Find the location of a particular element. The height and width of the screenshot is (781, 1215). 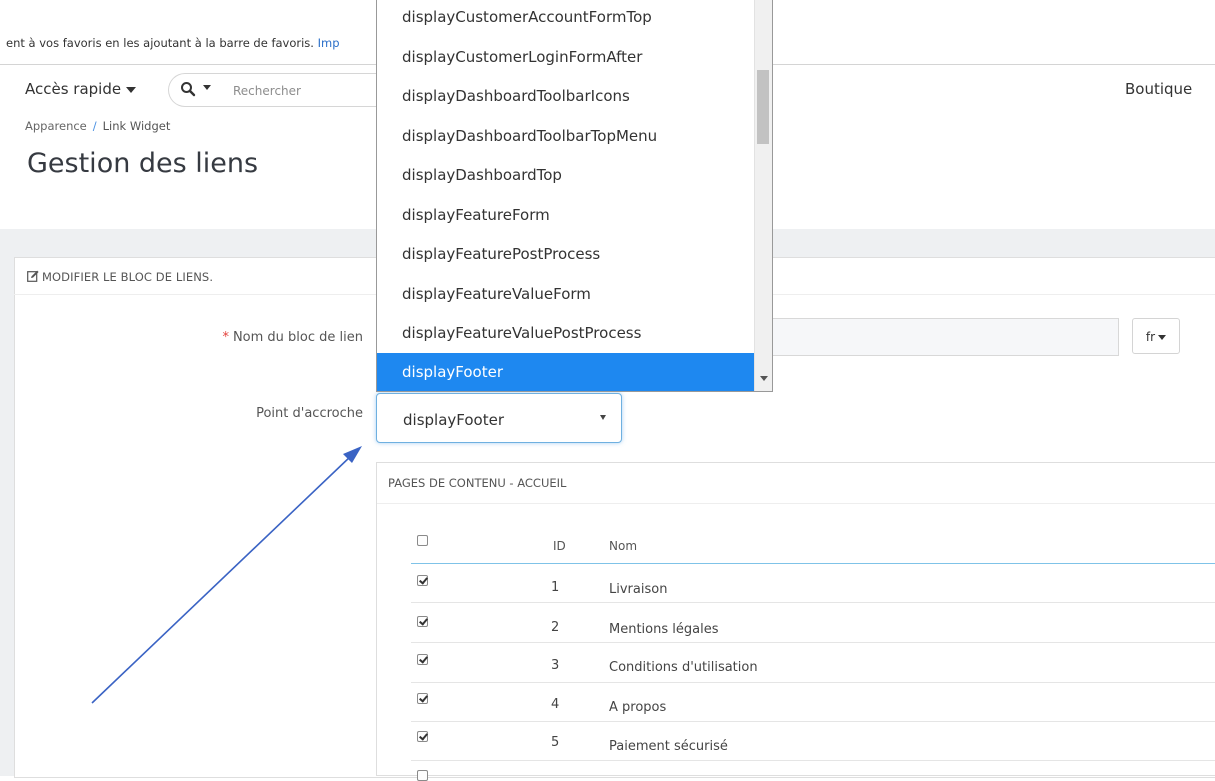

search-icon is located at coordinates (188, 89).